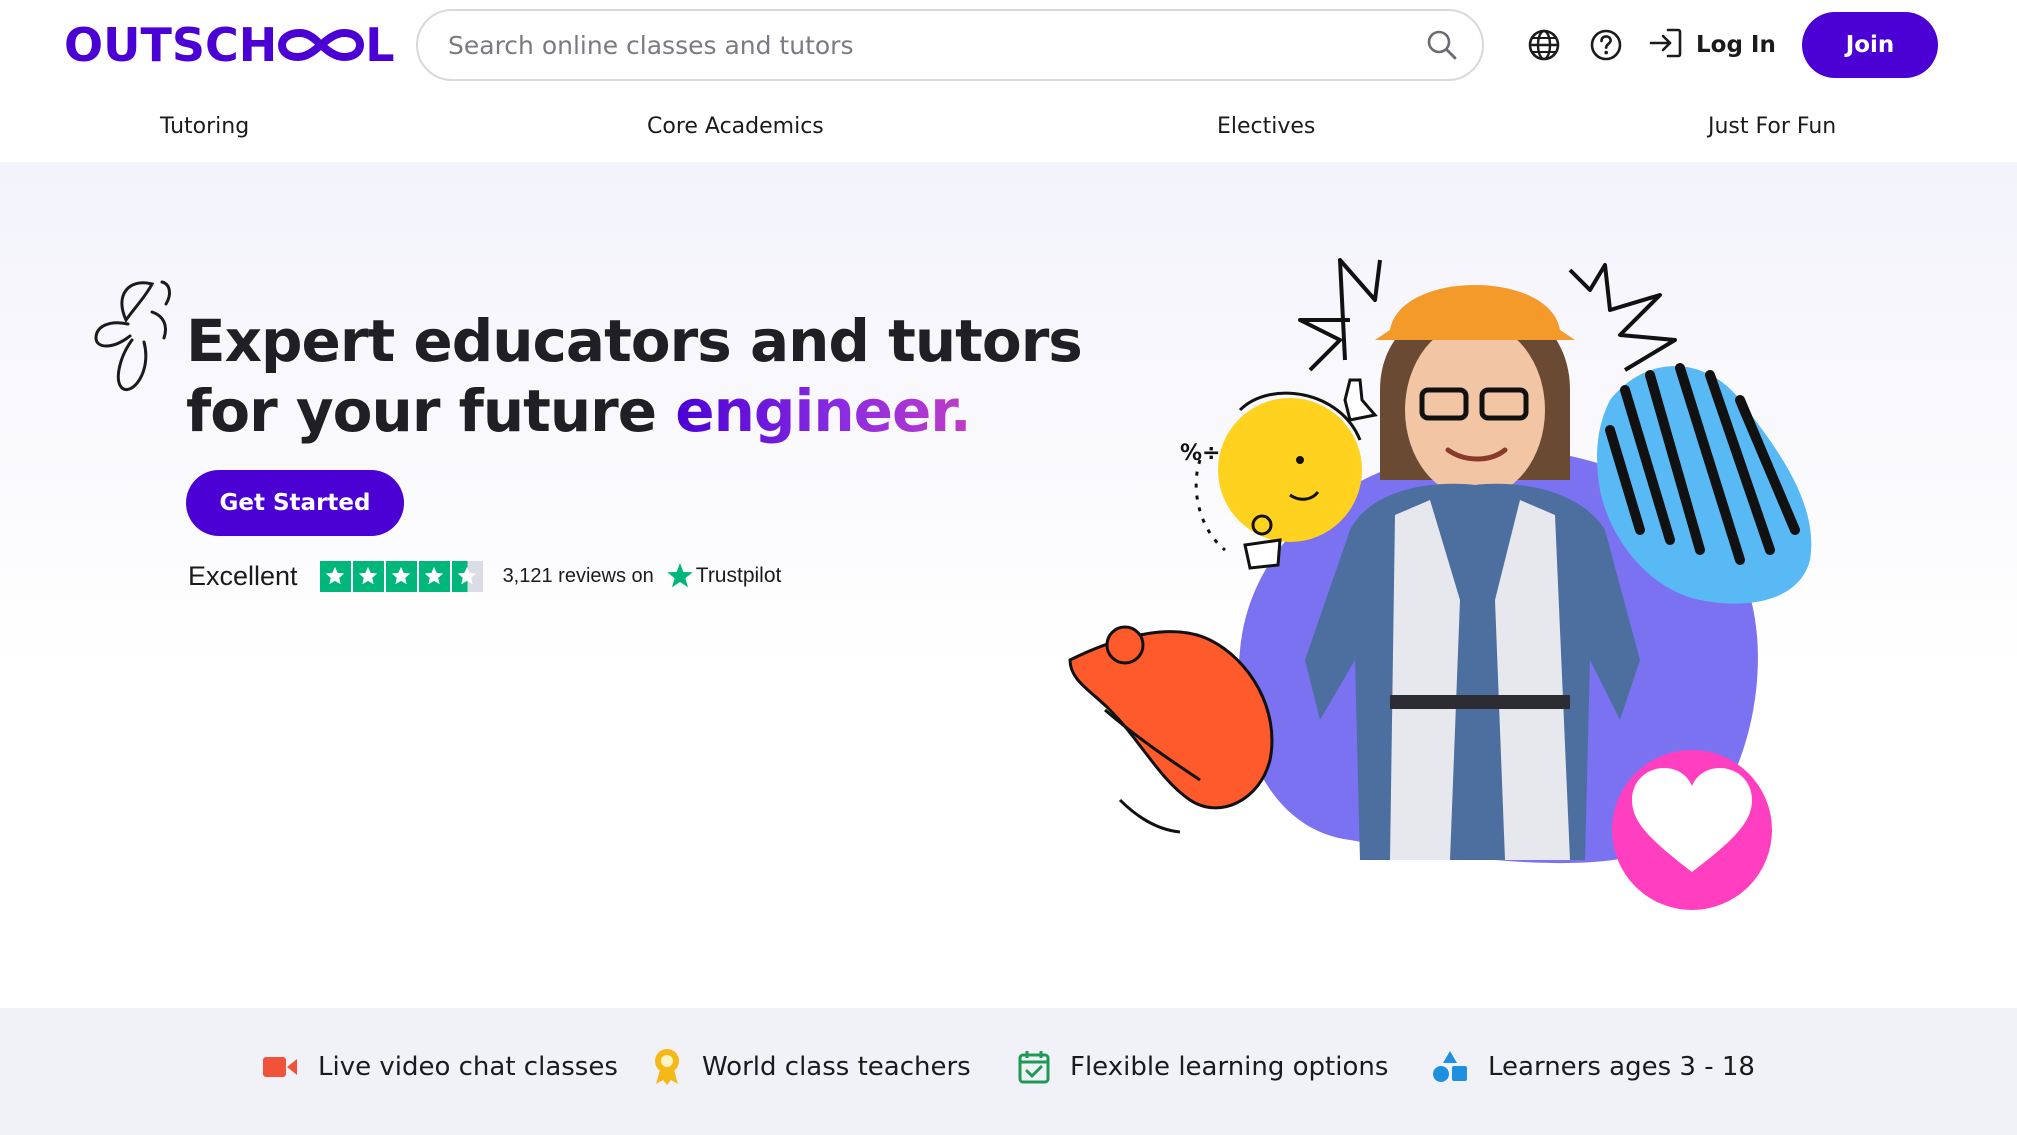 The width and height of the screenshot is (2017, 1135). Describe the element at coordinates (1736, 45) in the screenshot. I see `login-label: Log In` at that location.